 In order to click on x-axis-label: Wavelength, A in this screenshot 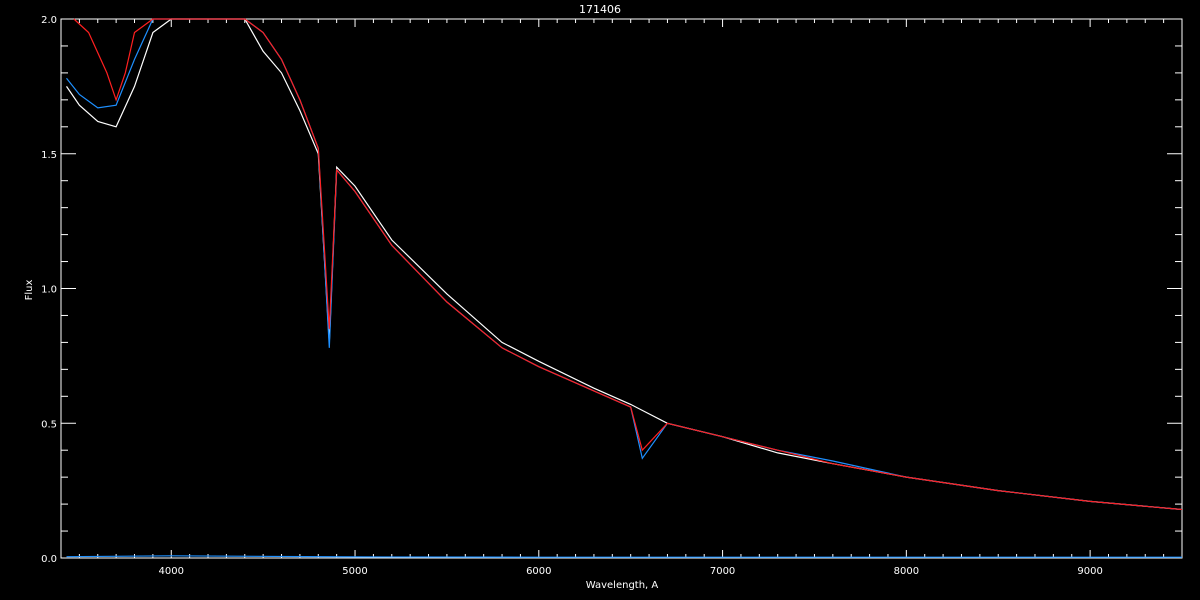, I will do `click(622, 585)`.